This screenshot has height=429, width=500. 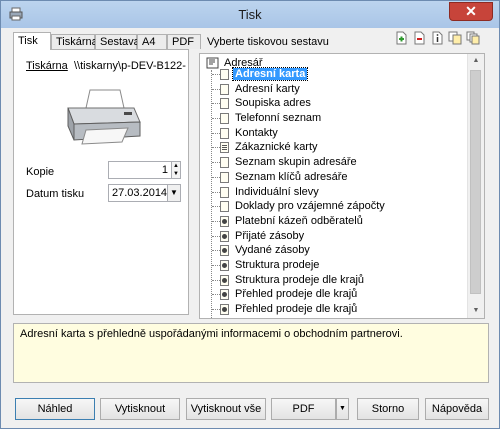 I want to click on tab-tisk: Tisk, so click(x=32, y=41).